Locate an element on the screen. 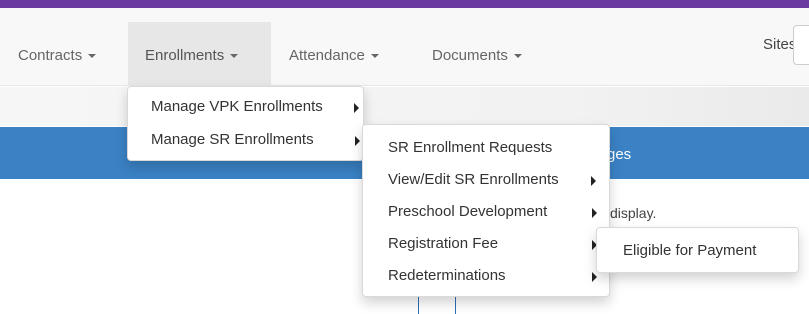  menu-item-registration-fee: Registration Fee is located at coordinates (486, 244).